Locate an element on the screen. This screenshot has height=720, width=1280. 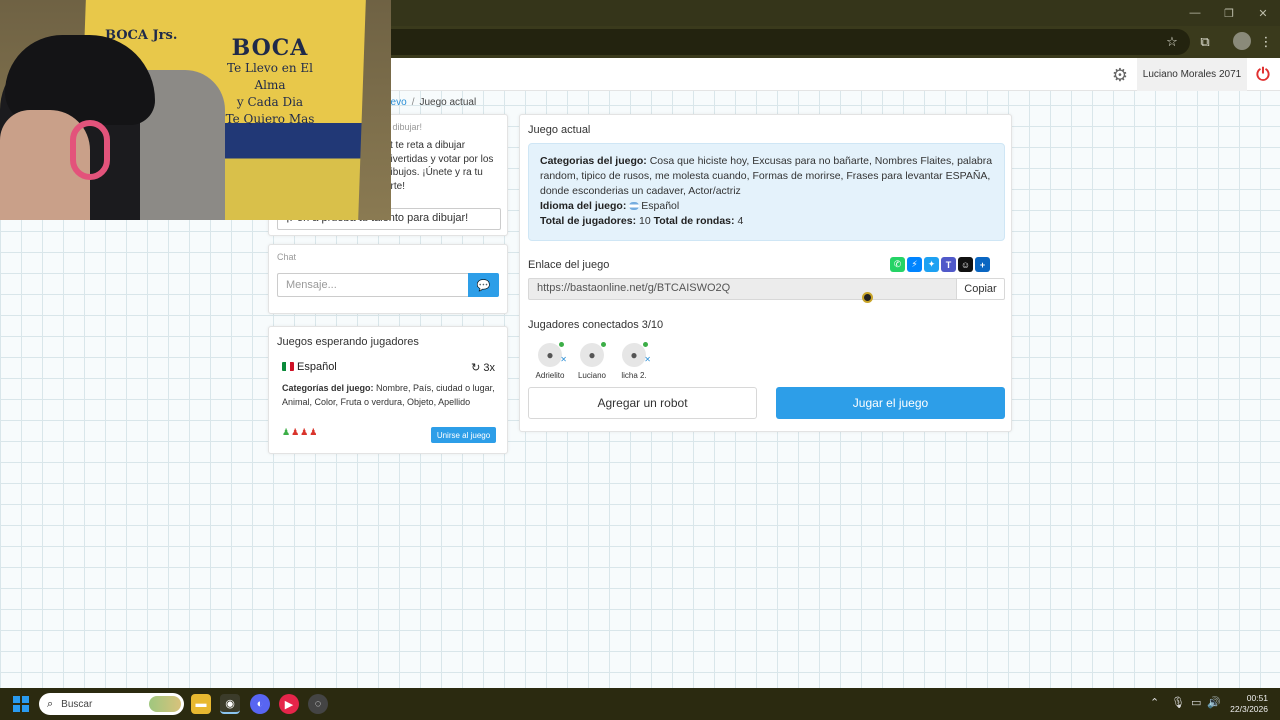
profile-avatar is located at coordinates (1242, 41).